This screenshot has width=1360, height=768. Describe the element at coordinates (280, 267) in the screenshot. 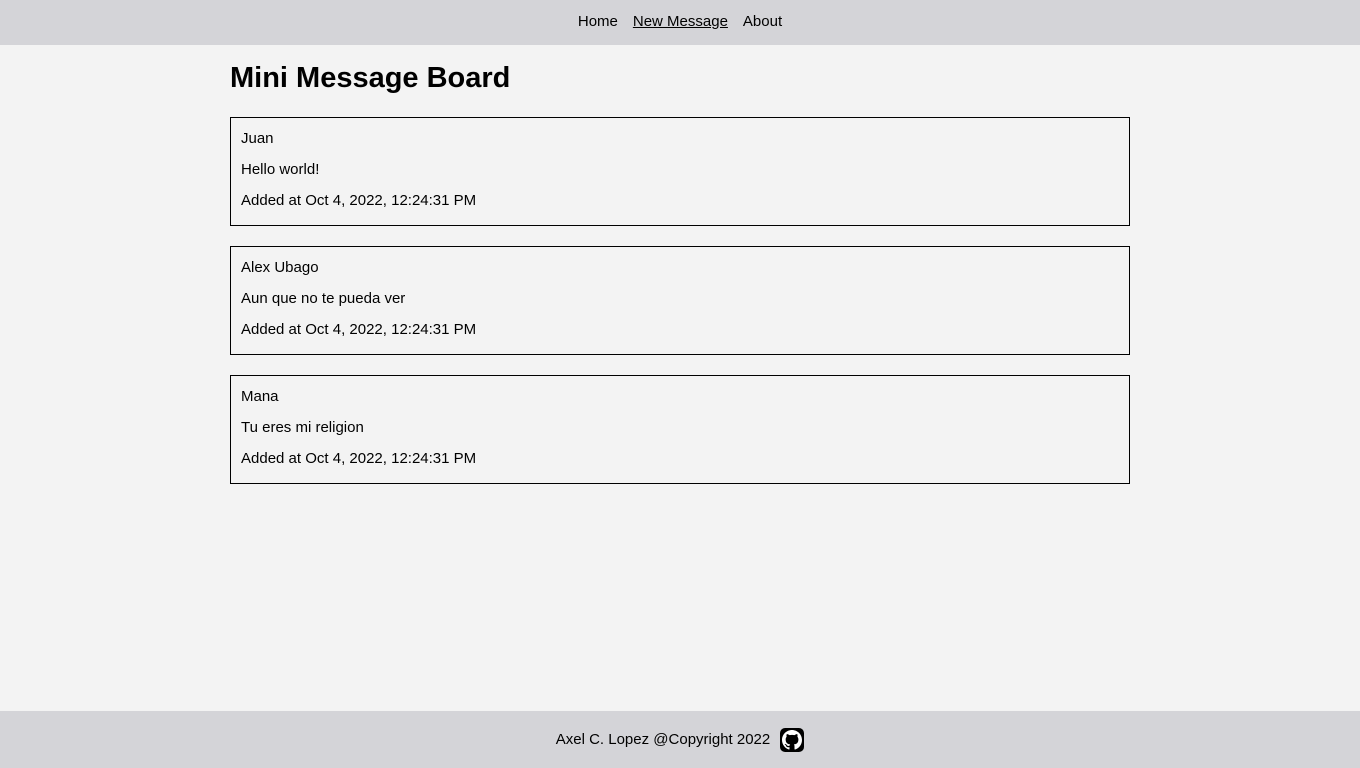

I see `message-user: Alex Ubago` at that location.